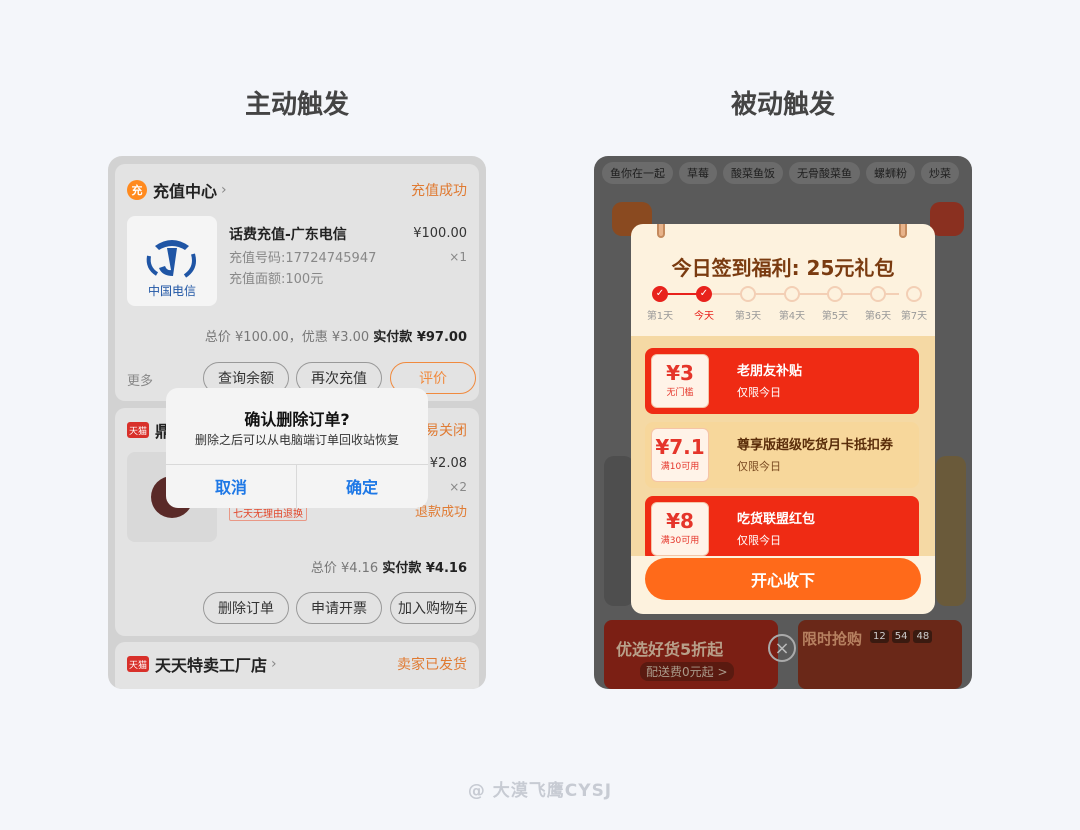 This screenshot has height=830, width=1080. What do you see at coordinates (776, 519) in the screenshot?
I see `coupon-title: 吃货联盟红包` at bounding box center [776, 519].